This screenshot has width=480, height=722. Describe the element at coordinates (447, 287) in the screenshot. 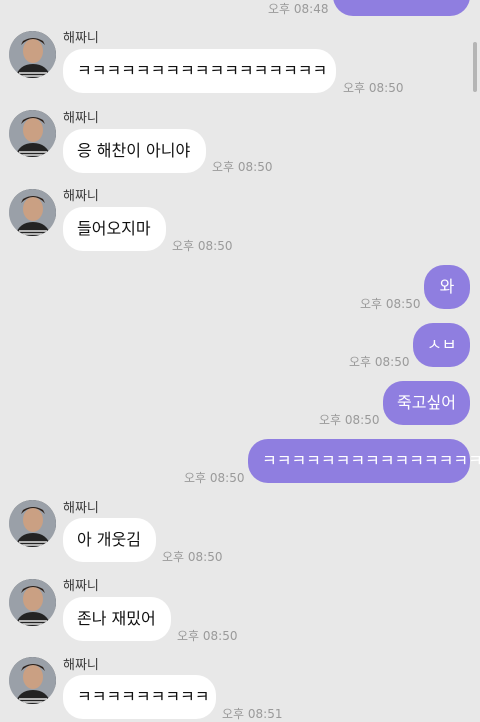

I see `outgoing-bubble: 와` at that location.